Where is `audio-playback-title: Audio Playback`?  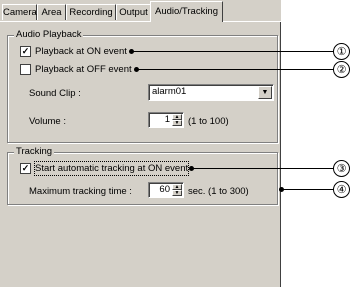
audio-playback-title: Audio Playback is located at coordinates (49, 35).